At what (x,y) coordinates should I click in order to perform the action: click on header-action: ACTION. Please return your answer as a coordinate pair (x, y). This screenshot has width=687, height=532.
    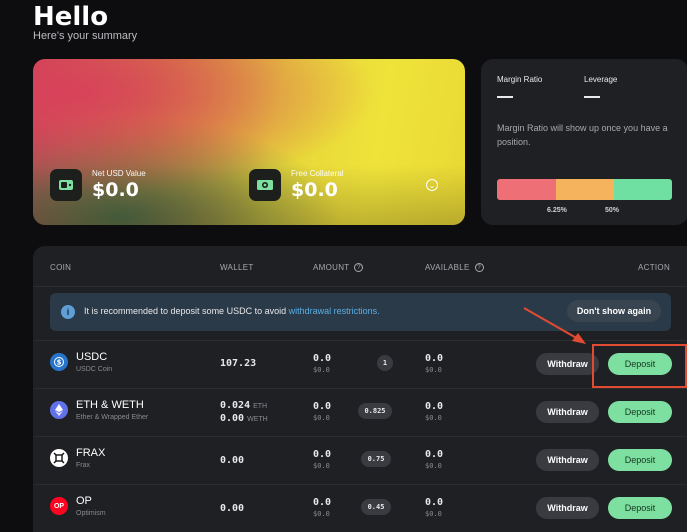
    Looking at the image, I should click on (654, 267).